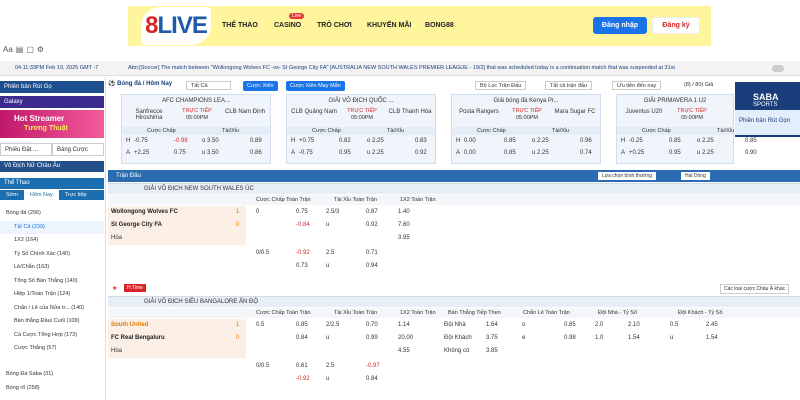 The width and height of the screenshot is (800, 400). I want to click on menu-casino: CASINO, so click(287, 25).